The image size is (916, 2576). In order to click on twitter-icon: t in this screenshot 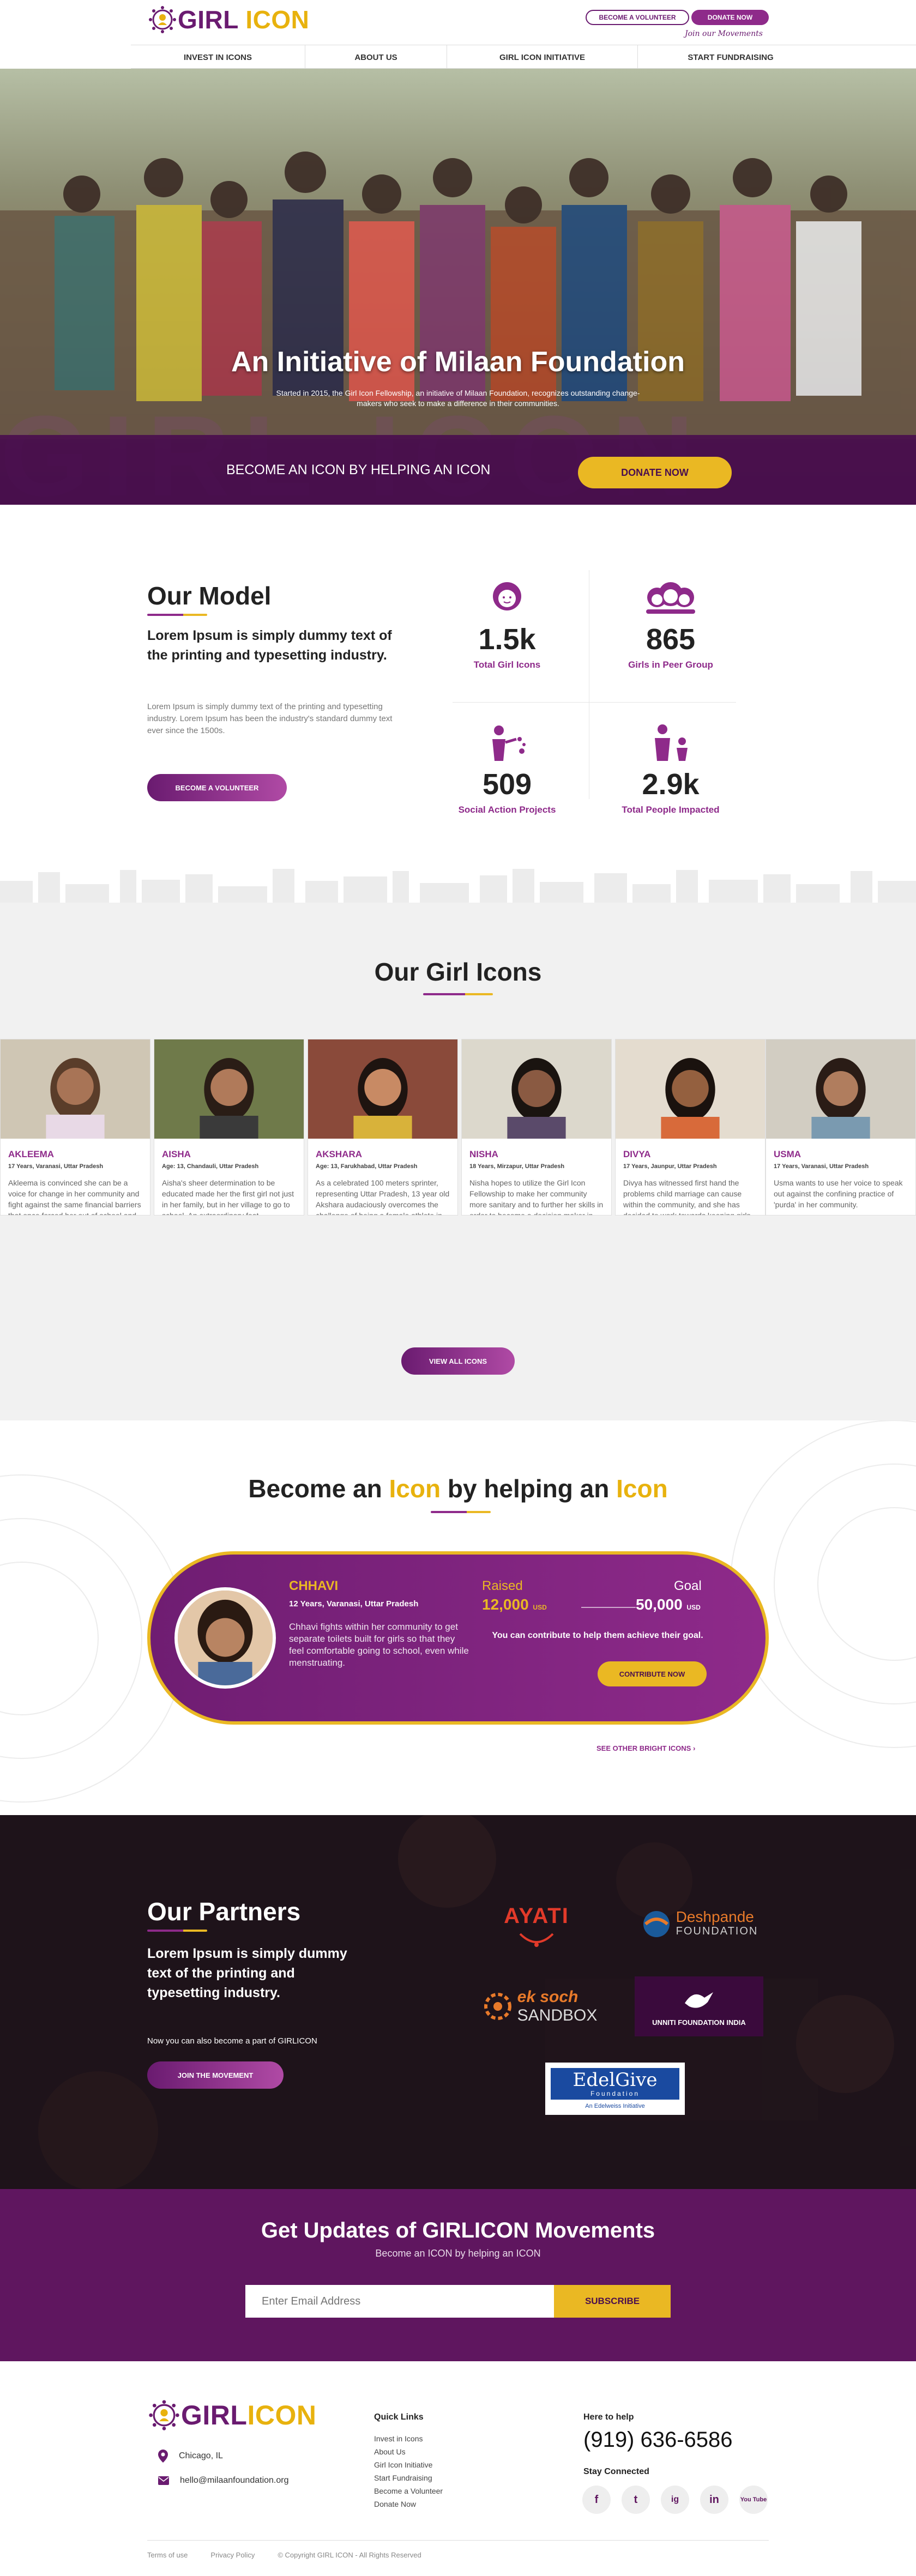, I will do `click(636, 2500)`.